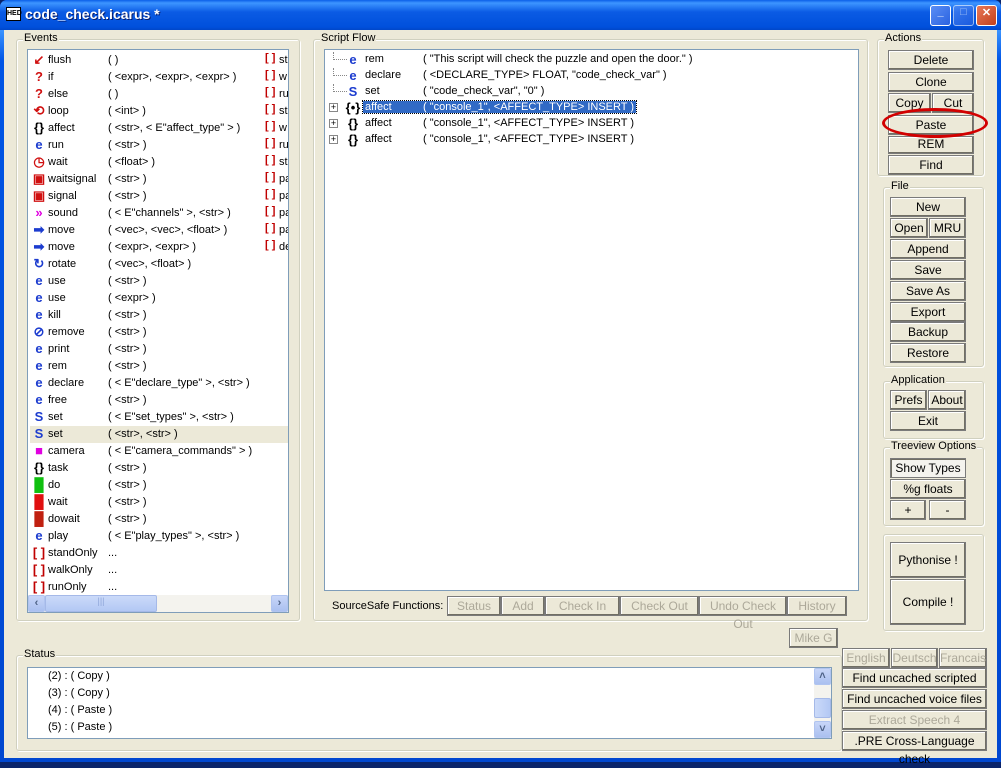  I want to click on event-item: █ wait ( <str> ), so click(159, 502).